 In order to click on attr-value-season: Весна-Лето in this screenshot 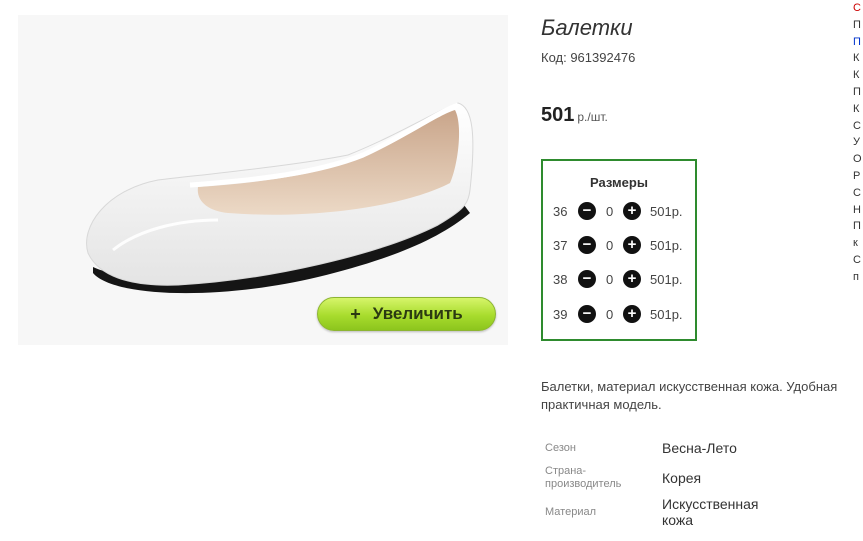, I will do `click(699, 448)`.